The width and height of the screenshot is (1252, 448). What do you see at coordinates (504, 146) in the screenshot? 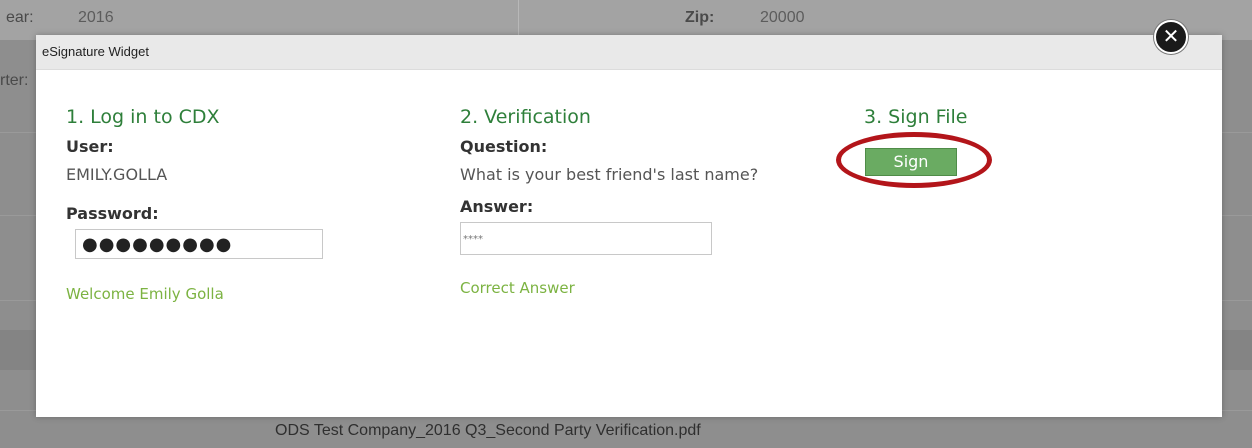
I see `question-label: Question:` at bounding box center [504, 146].